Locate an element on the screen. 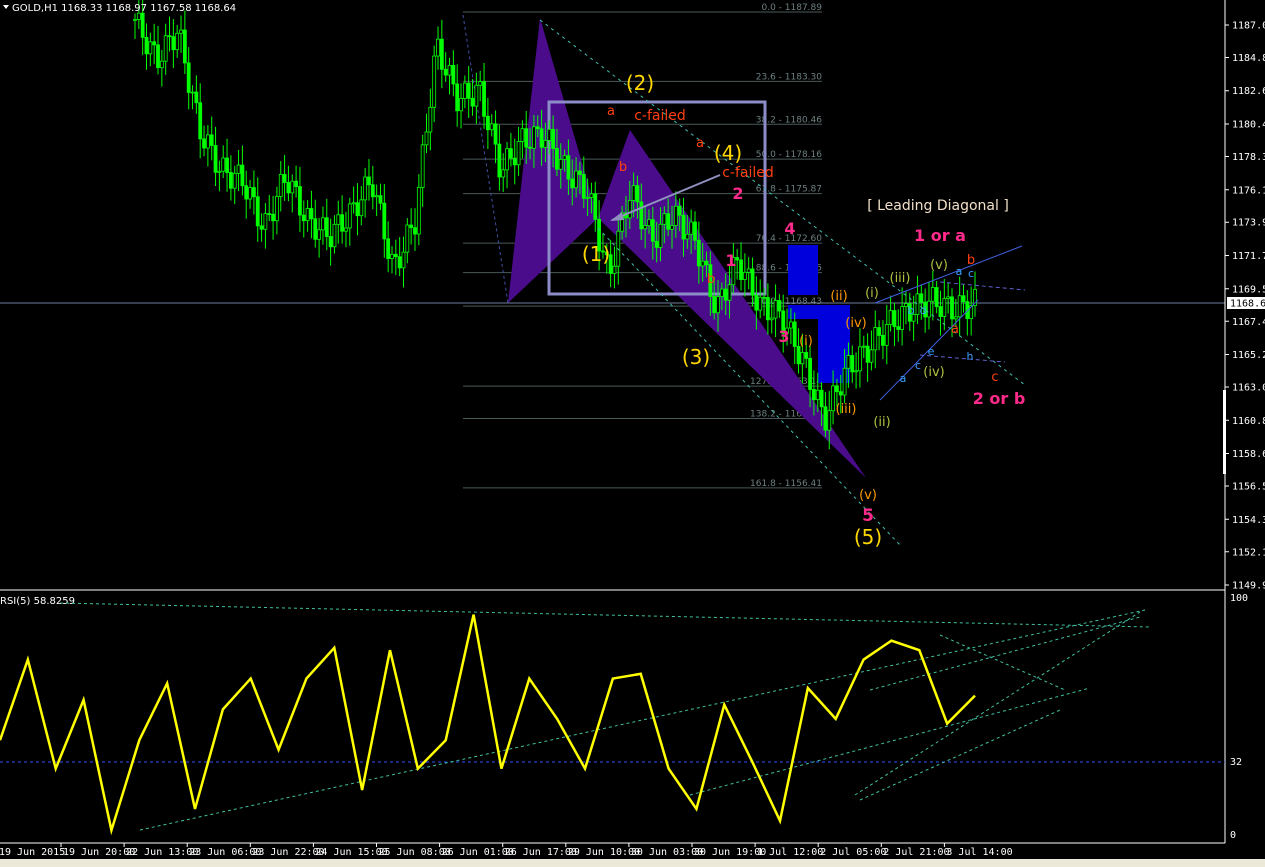 The image size is (1265, 867). wave-label-two_or_b: 2 or b is located at coordinates (999, 398).